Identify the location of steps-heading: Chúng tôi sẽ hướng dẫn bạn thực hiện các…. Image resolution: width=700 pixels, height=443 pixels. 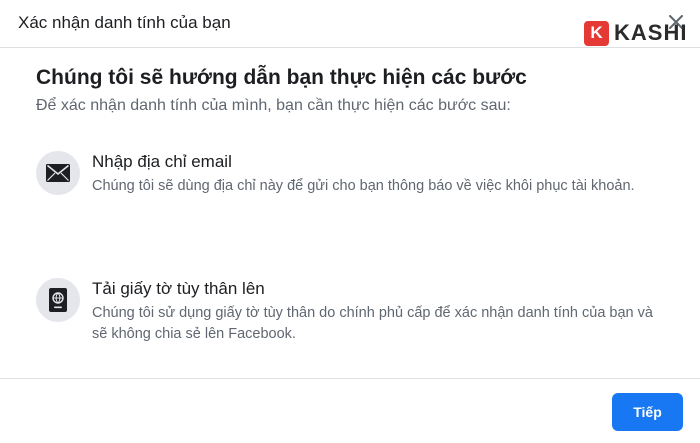
(281, 77).